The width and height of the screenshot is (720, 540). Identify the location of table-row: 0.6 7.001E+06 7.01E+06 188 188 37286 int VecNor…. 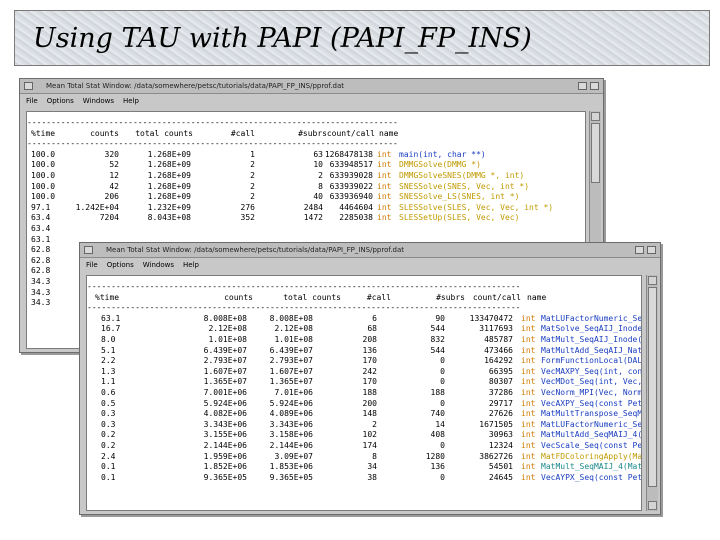
(364, 393).